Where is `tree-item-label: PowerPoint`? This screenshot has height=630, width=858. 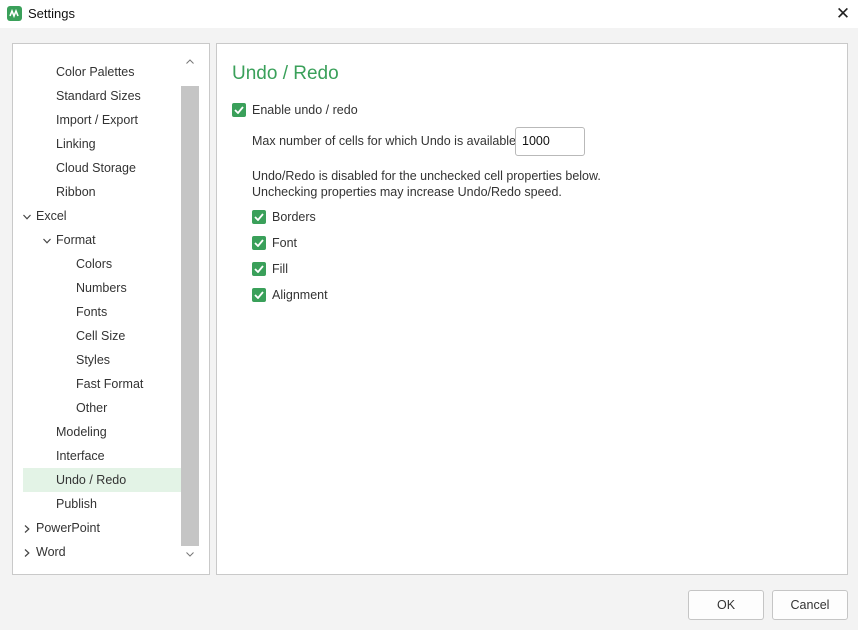
tree-item-label: PowerPoint is located at coordinates (68, 528).